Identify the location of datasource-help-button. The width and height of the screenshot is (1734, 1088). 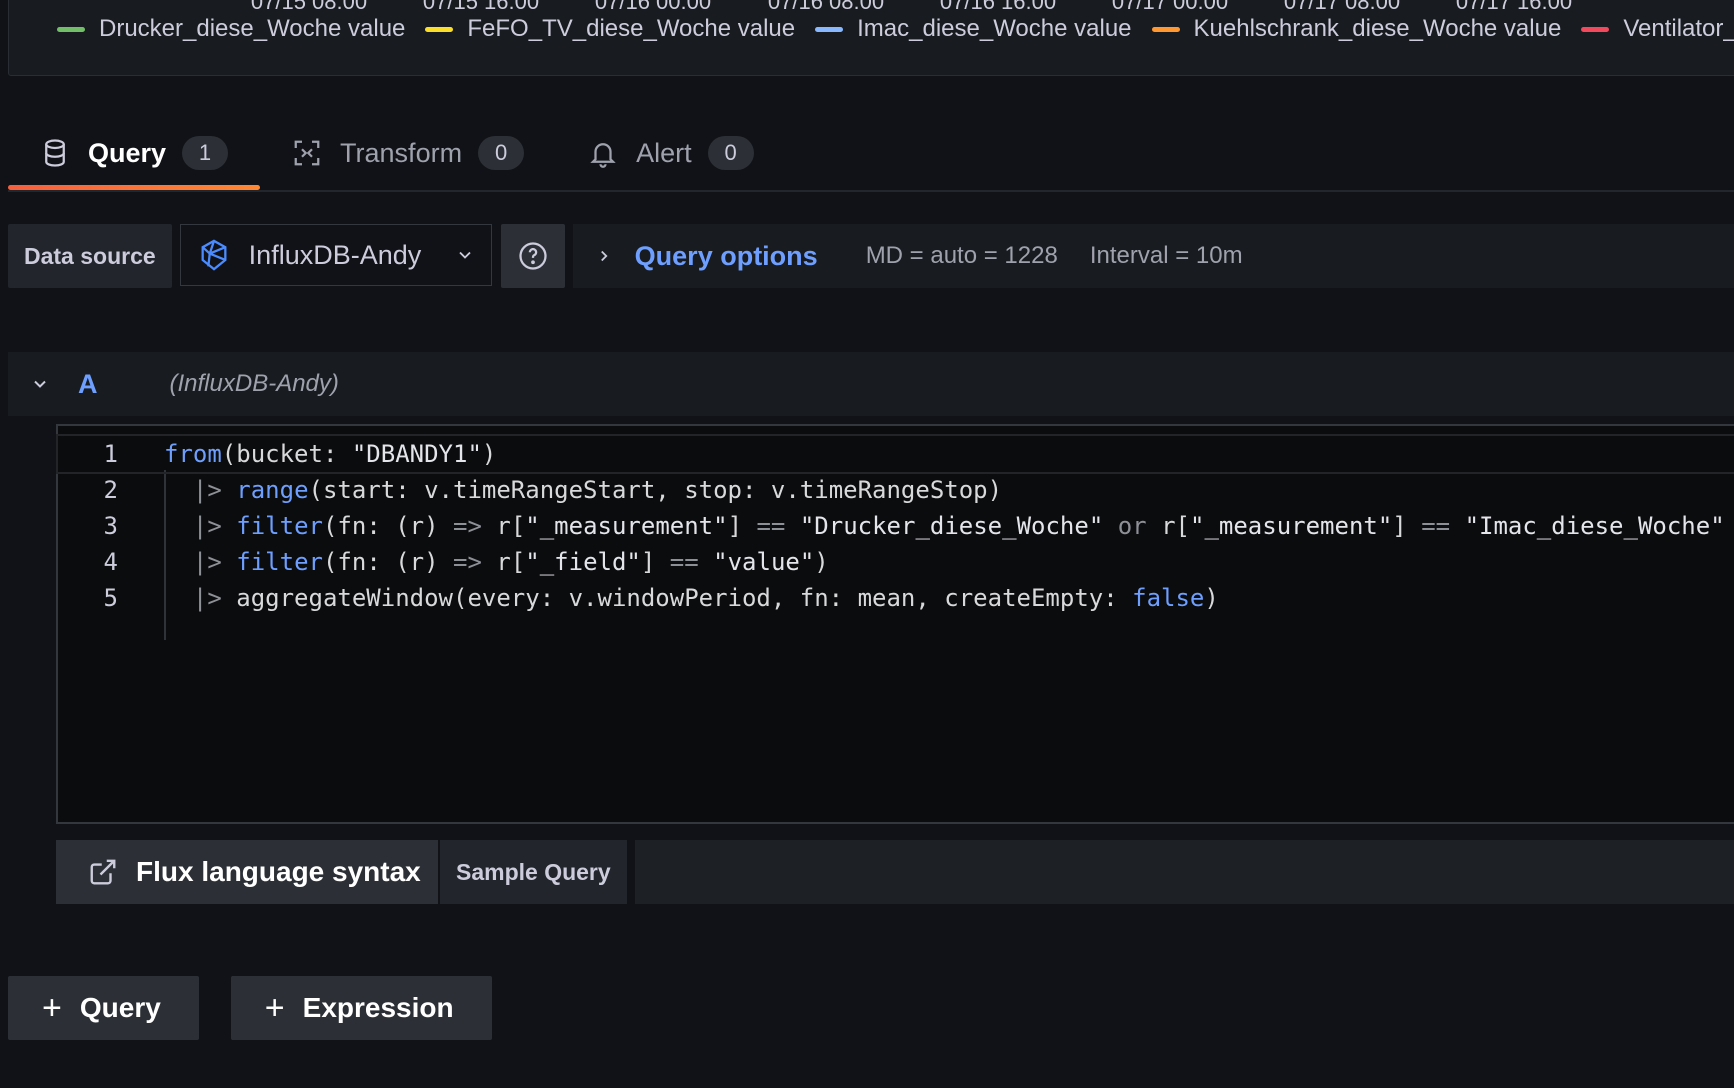
(532, 256).